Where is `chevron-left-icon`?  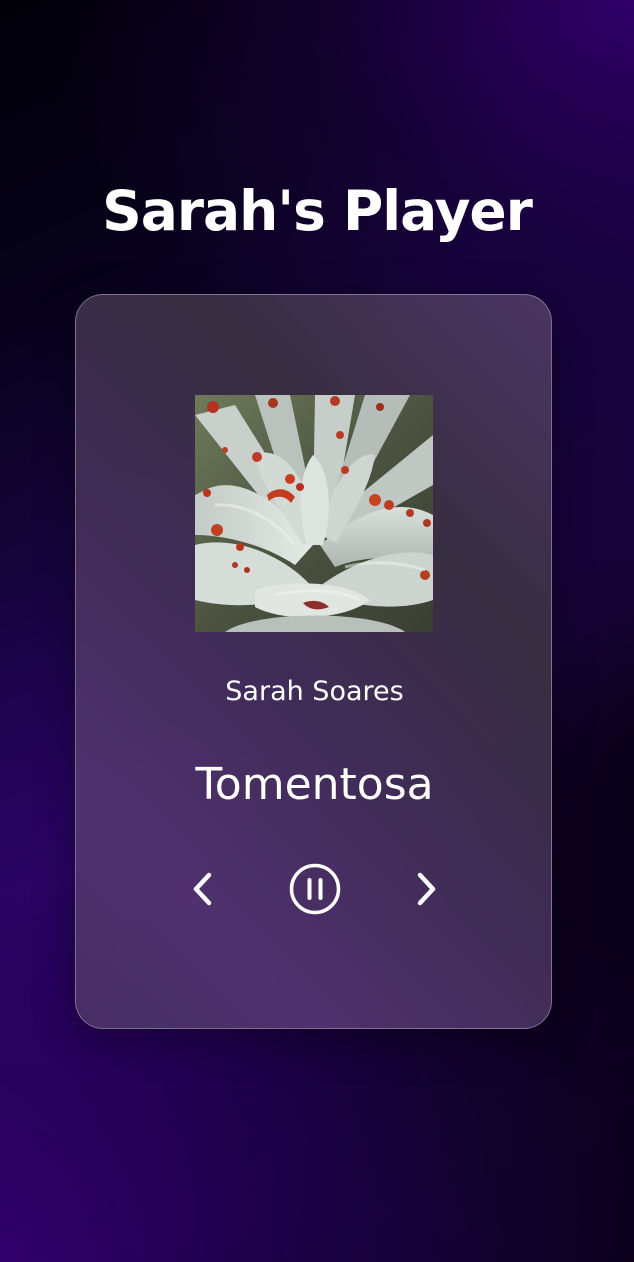
chevron-left-icon is located at coordinates (202, 889).